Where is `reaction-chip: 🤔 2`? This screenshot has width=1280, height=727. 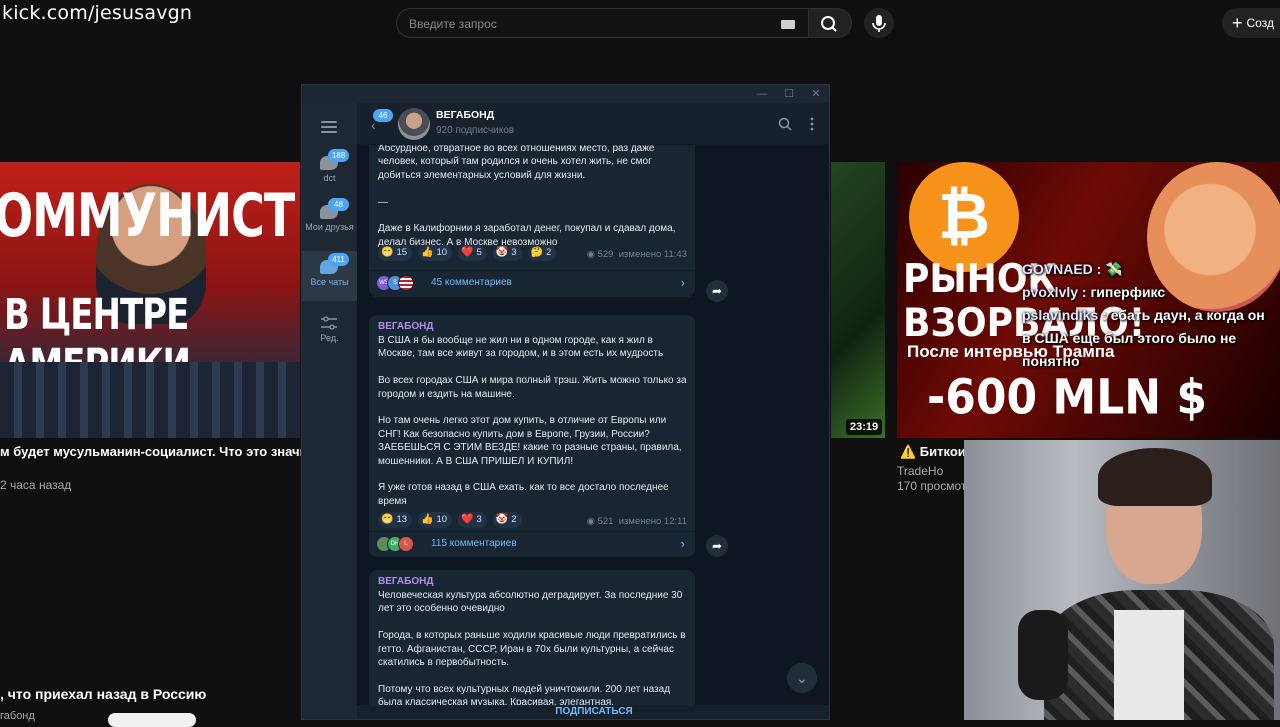 reaction-chip: 🤔 2 is located at coordinates (542, 253).